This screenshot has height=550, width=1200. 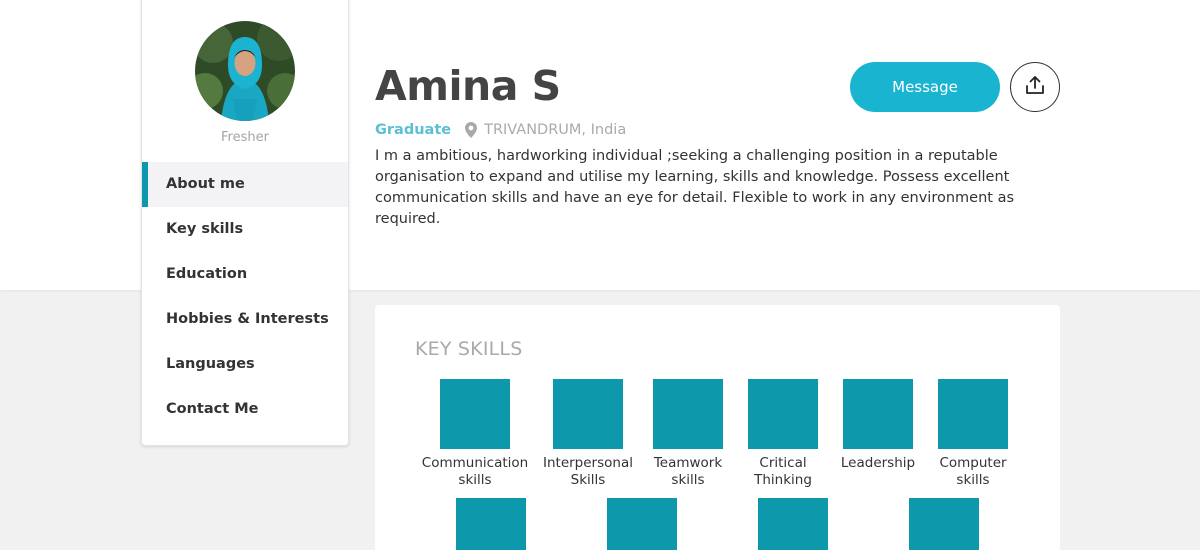 What do you see at coordinates (469, 349) in the screenshot?
I see `key-skills-title: KEY SKILLS` at bounding box center [469, 349].